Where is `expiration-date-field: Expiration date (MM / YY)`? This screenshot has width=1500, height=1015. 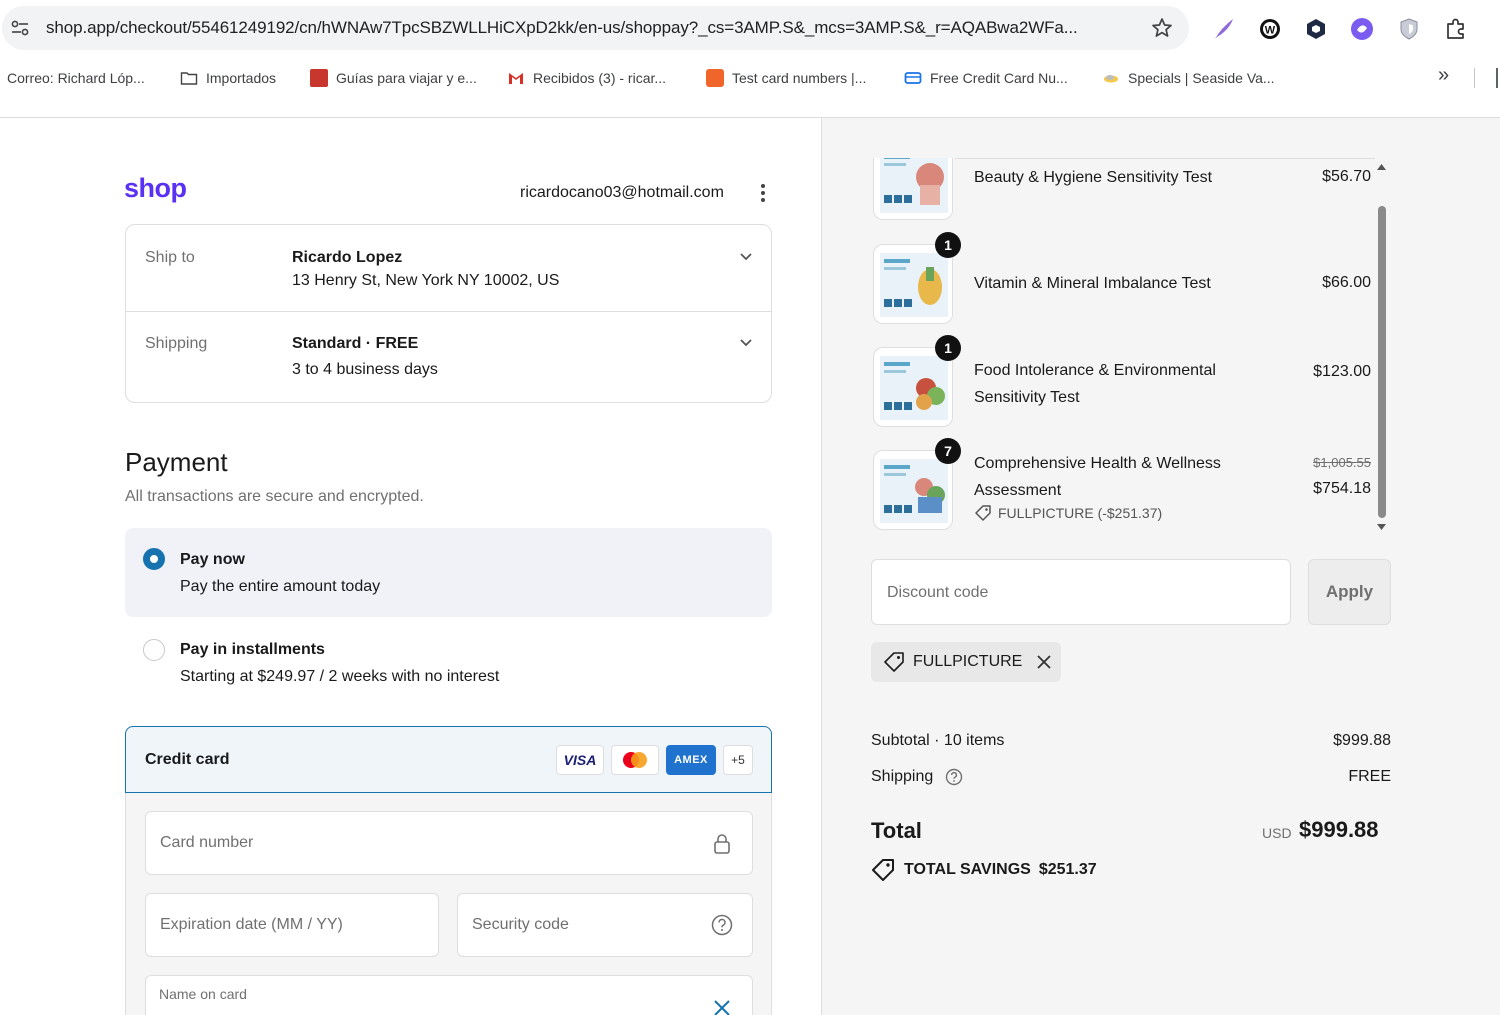
expiration-date-field: Expiration date (MM / YY) is located at coordinates (292, 925).